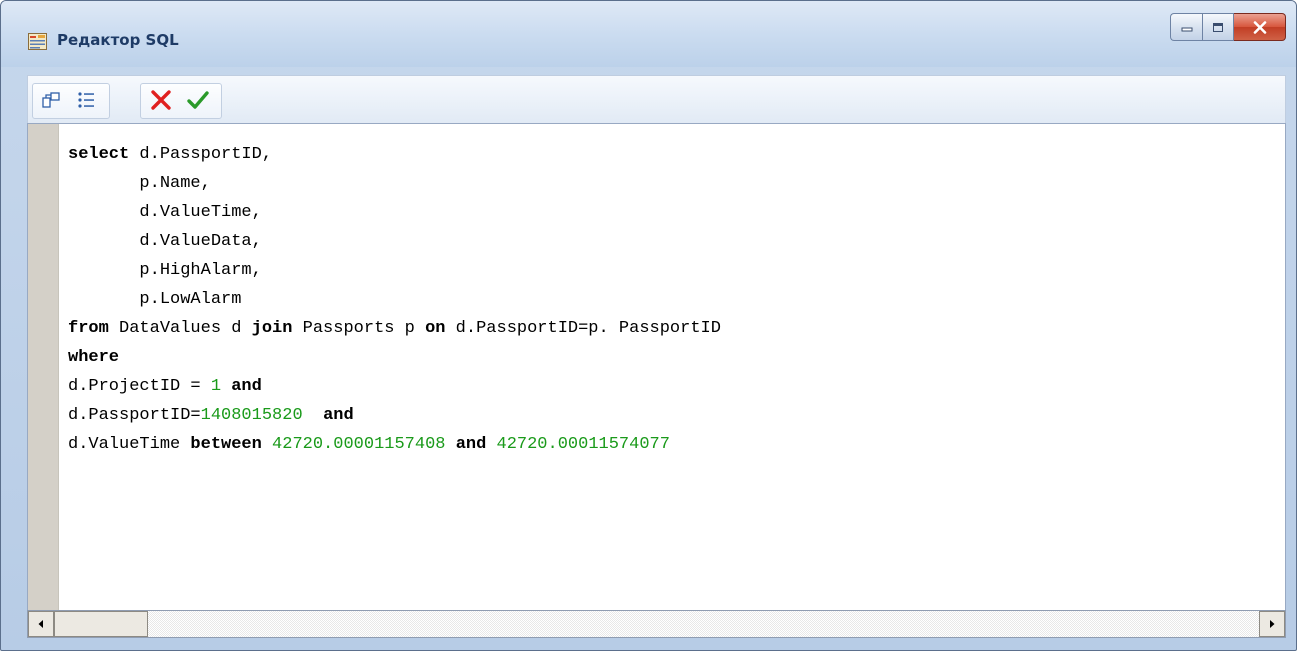  I want to click on apply-check-icon, so click(198, 100).